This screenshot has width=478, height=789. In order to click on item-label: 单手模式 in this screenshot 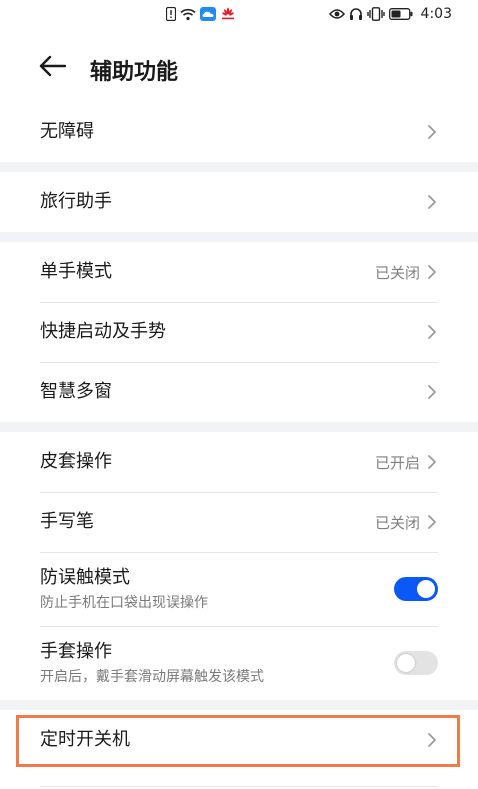, I will do `click(76, 271)`.